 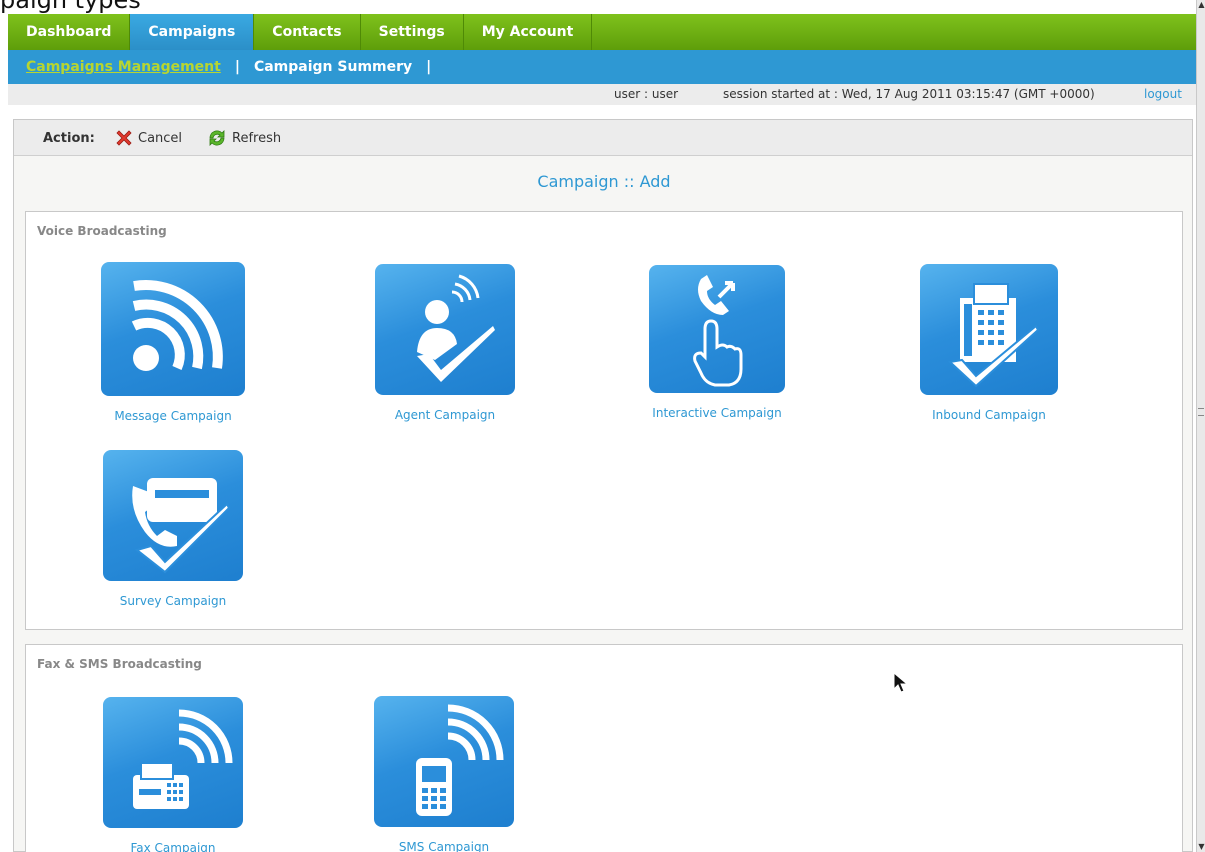 I want to click on page-heading: Campaign :: Add, so click(x=604, y=181).